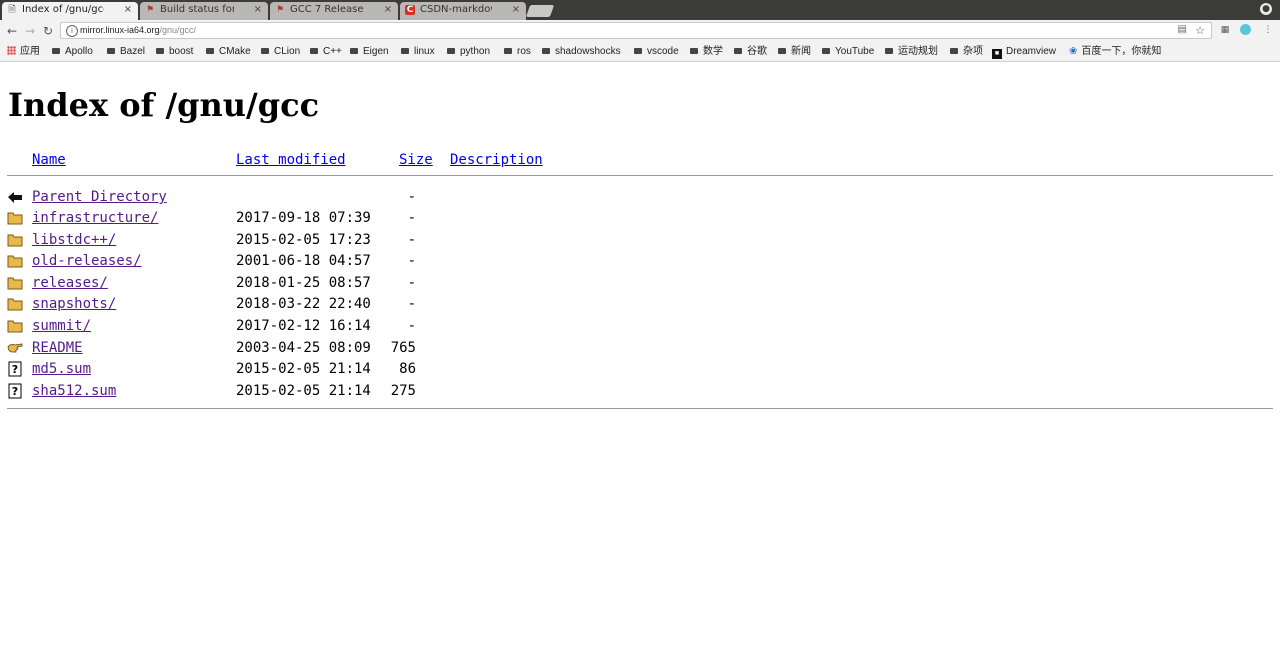 This screenshot has width=1280, height=670. Describe the element at coordinates (1200, 30) in the screenshot. I see `star-icon: ☆` at that location.